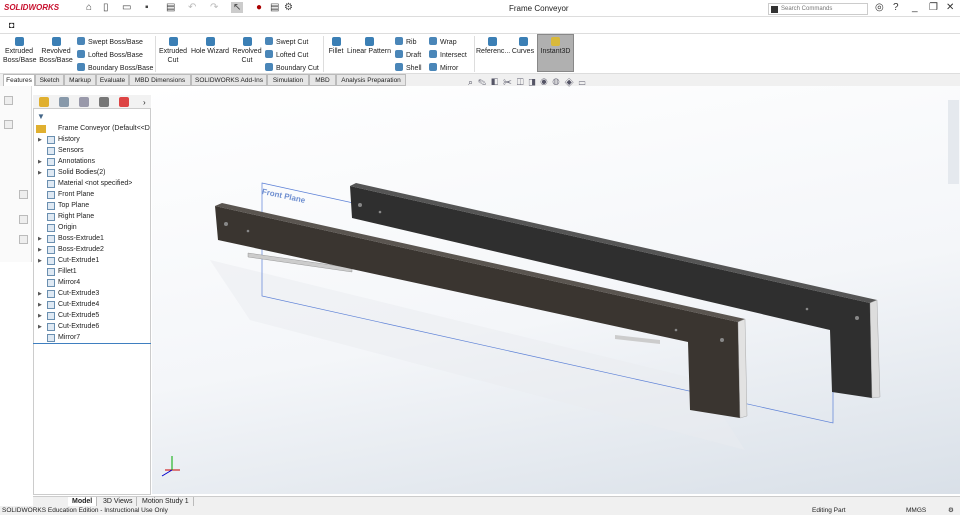 The height and width of the screenshot is (515, 960). What do you see at coordinates (173, 51) in the screenshot?
I see `extruded-cut-button: Extruded Cut` at bounding box center [173, 51].